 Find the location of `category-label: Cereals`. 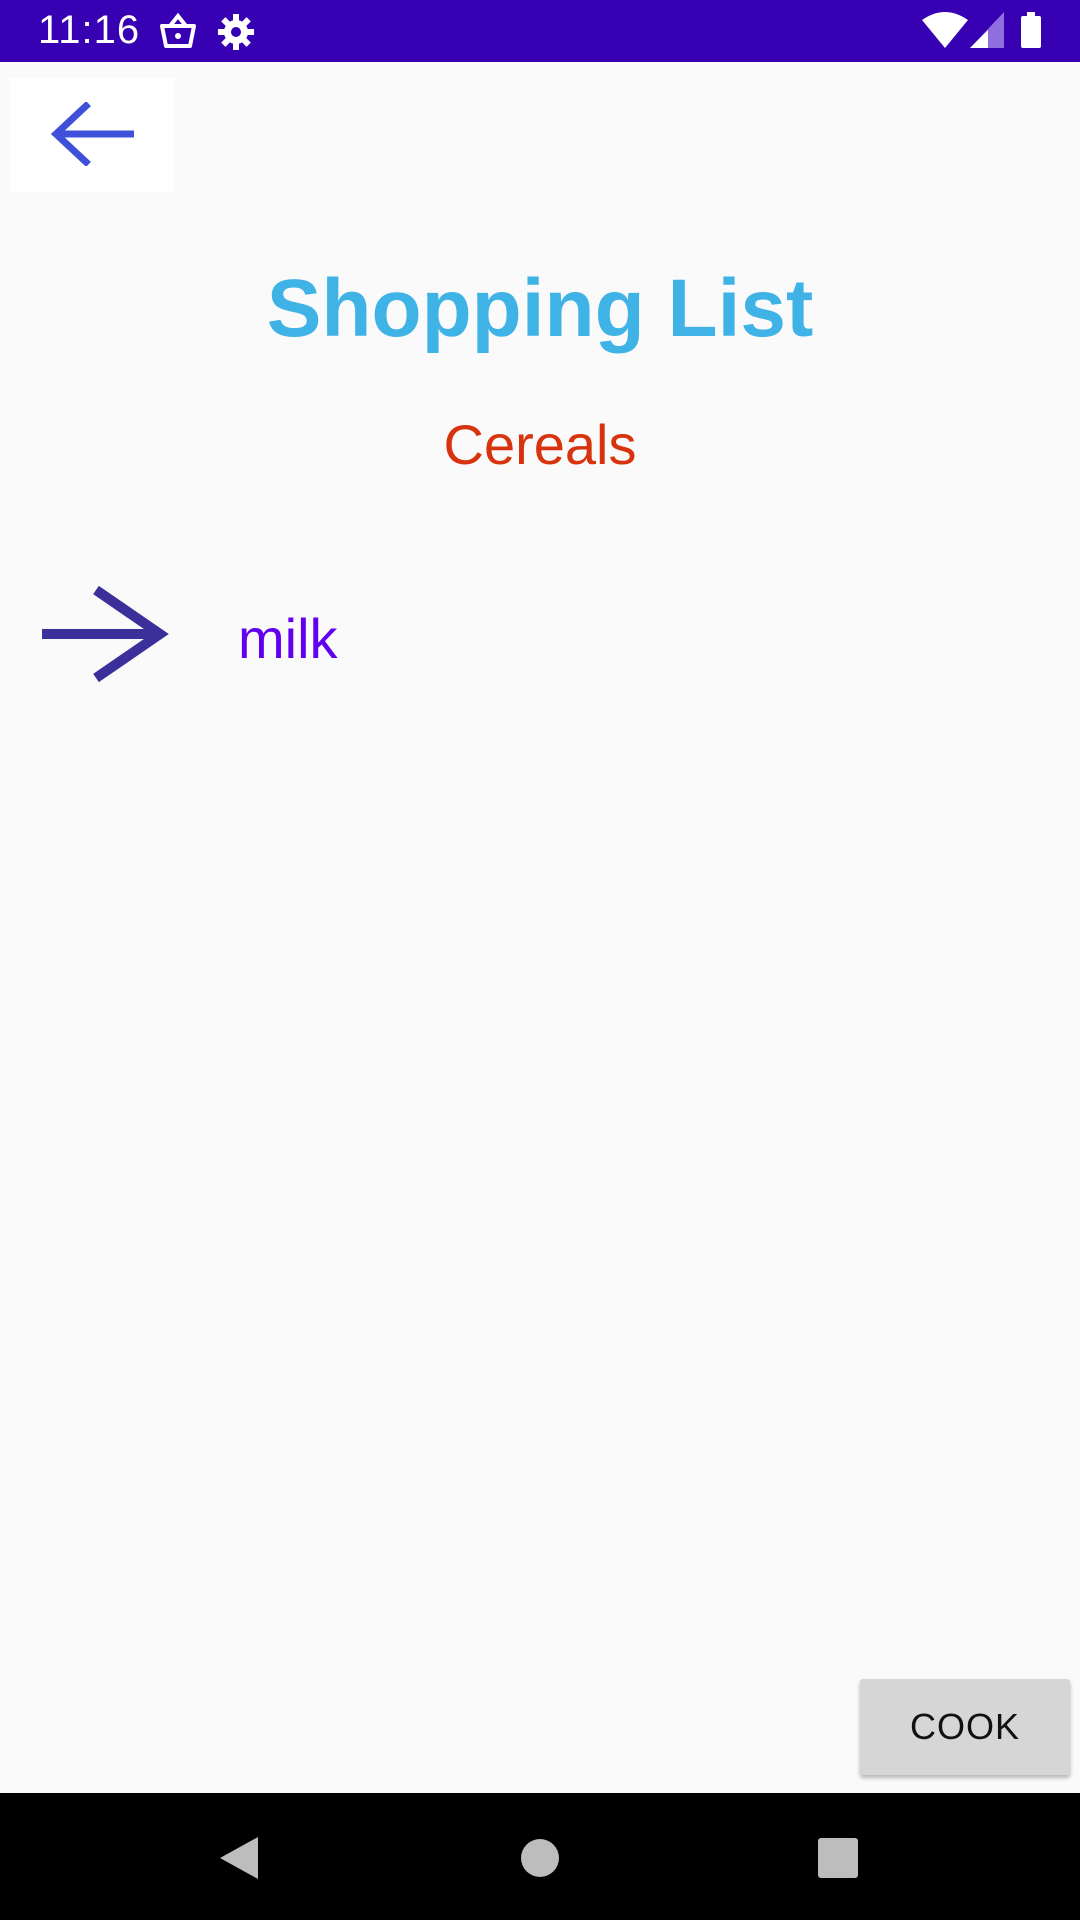

category-label: Cereals is located at coordinates (540, 444).